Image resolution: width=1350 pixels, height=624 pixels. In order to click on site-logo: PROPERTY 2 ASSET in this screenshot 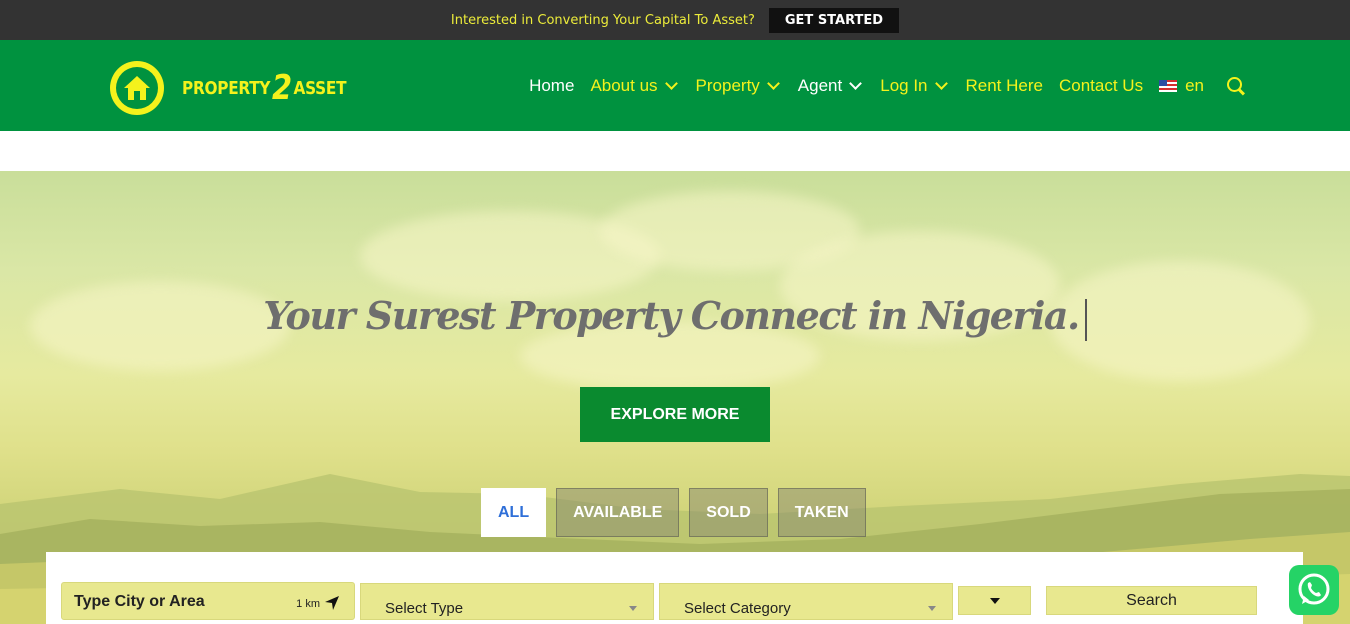, I will do `click(242, 88)`.